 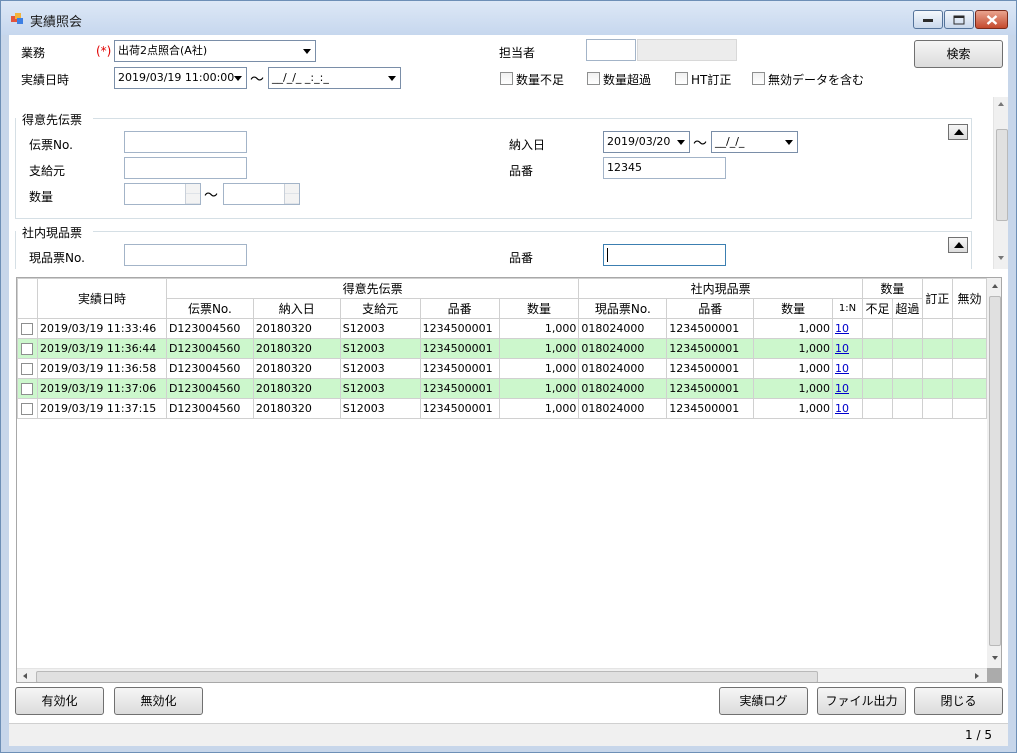 I want to click on delivery-label: 納入日, so click(x=527, y=145).